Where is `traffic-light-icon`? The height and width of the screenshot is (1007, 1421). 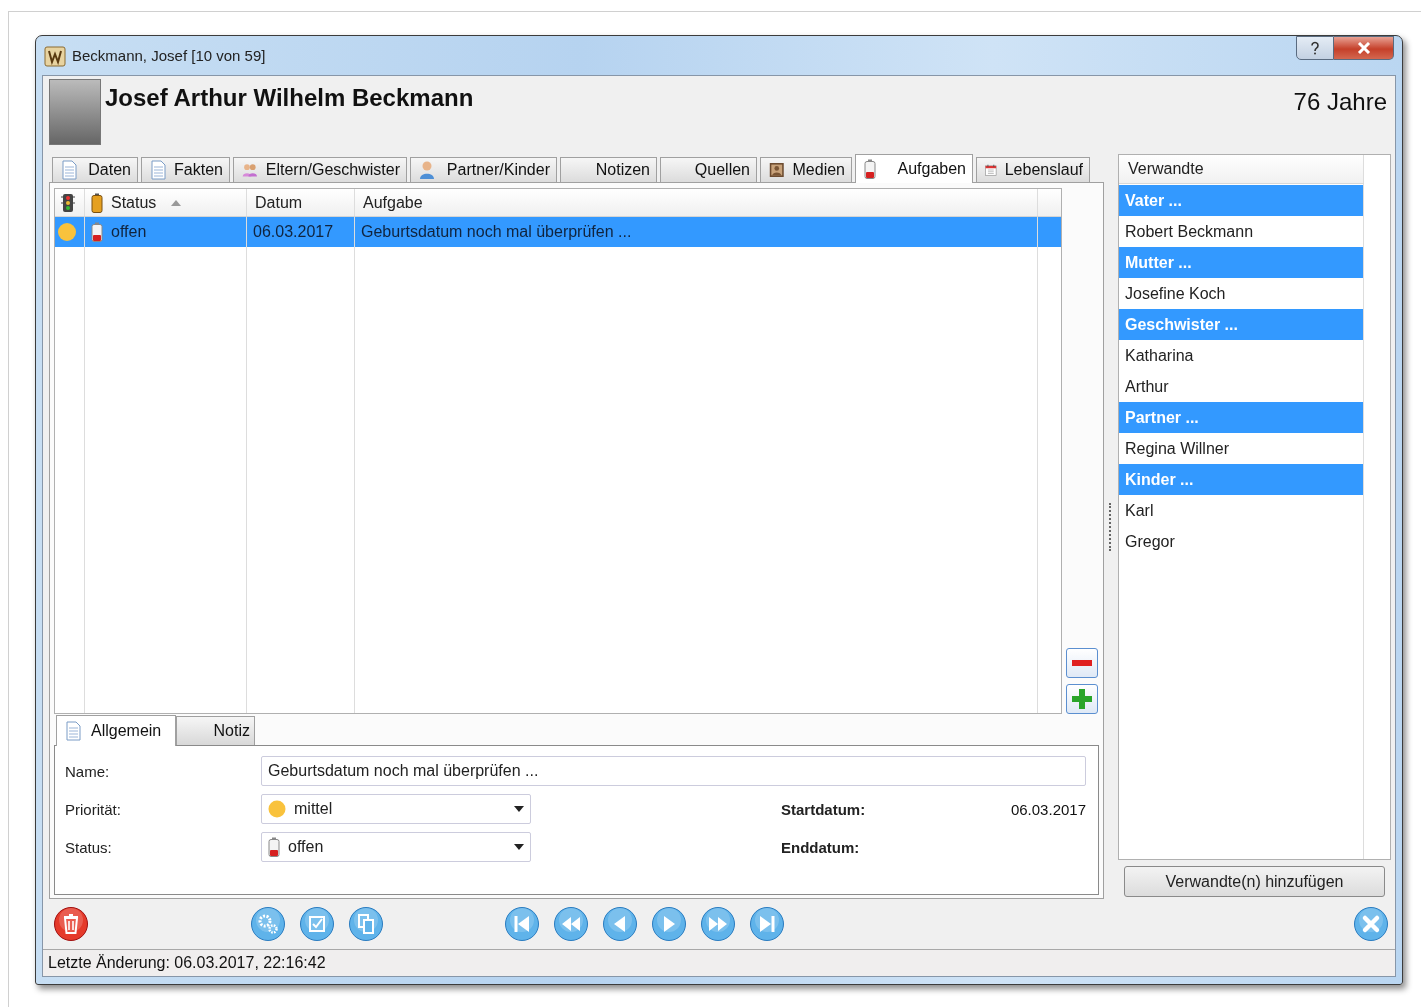
traffic-light-icon is located at coordinates (68, 202).